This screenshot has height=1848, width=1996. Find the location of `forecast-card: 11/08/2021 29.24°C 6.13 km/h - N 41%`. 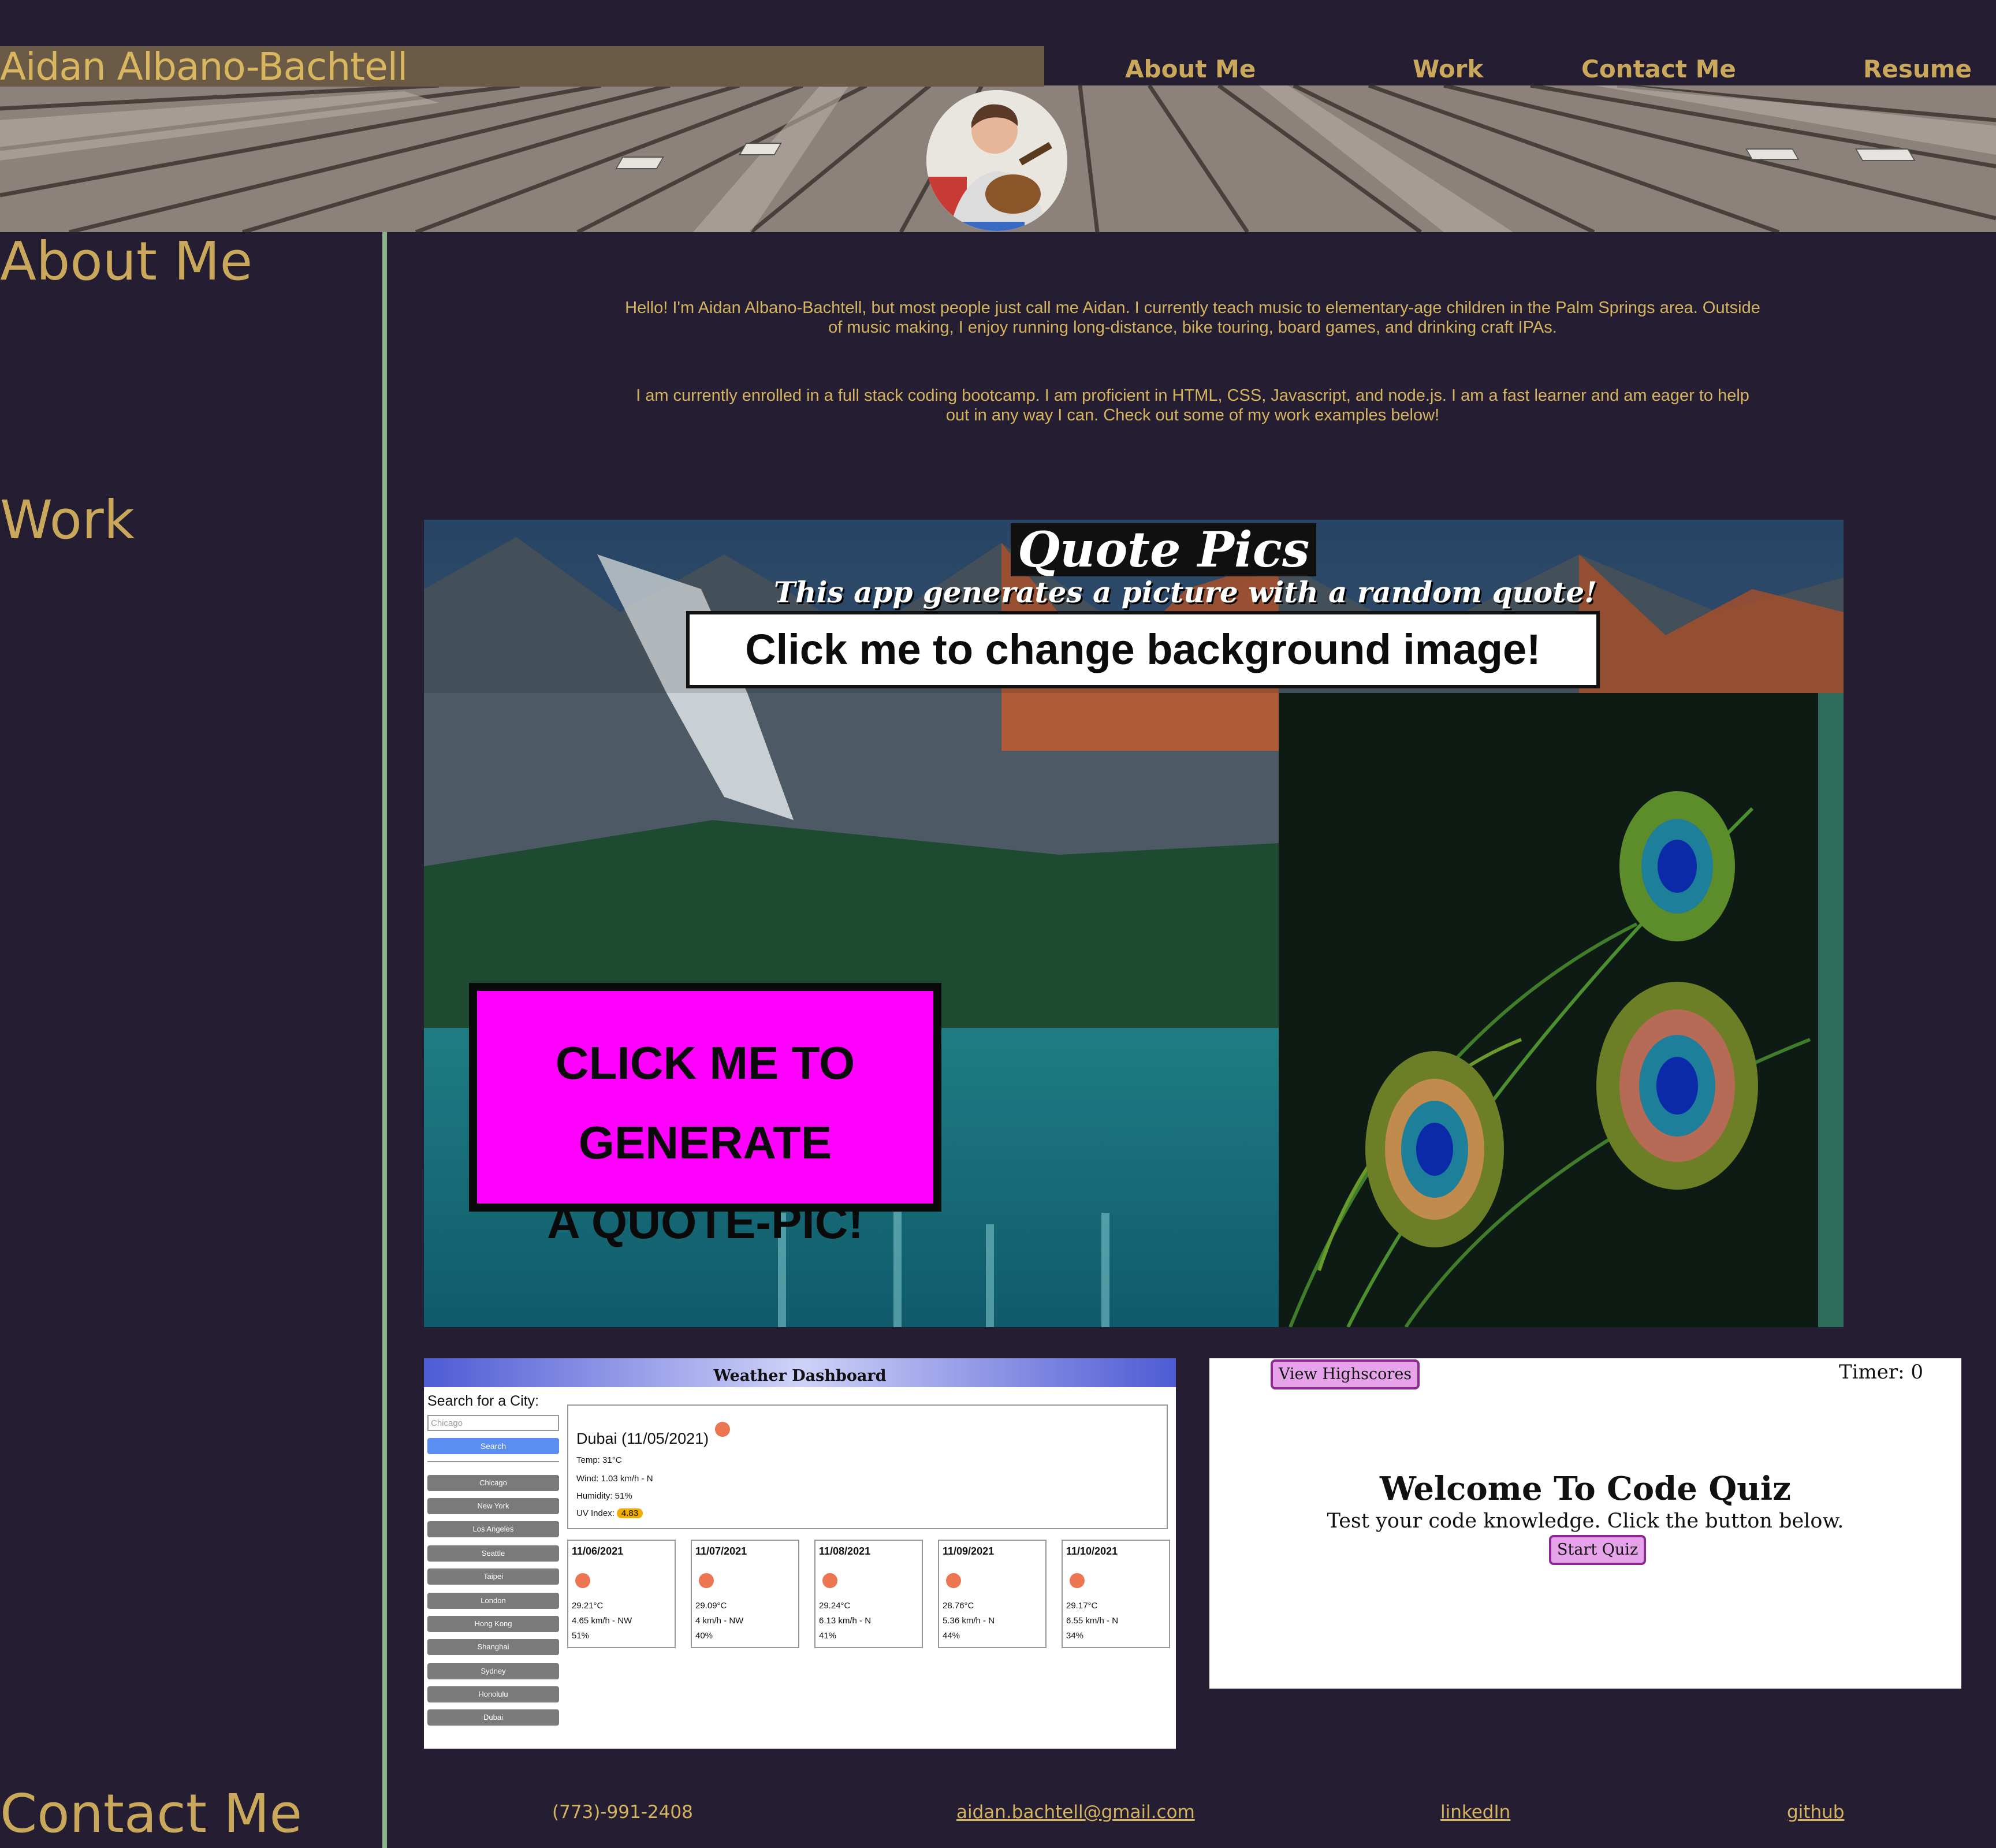

forecast-card: 11/08/2021 29.24°C 6.13 km/h - N 41% is located at coordinates (868, 1594).